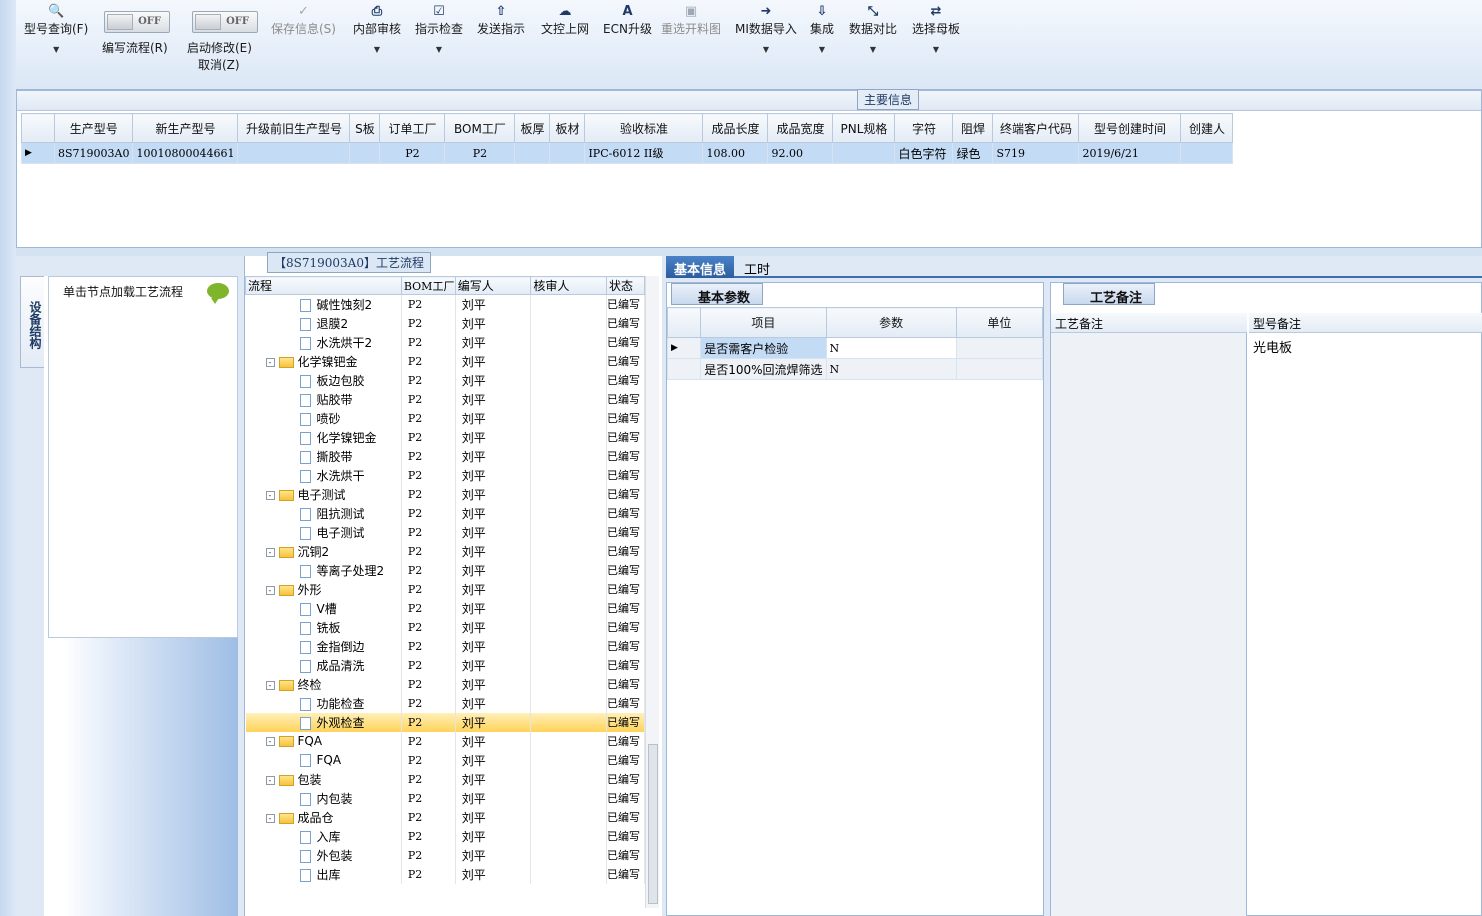  Describe the element at coordinates (855, 369) in the screenshot. I see `table-row: 是否100%回流焊筛选 N` at that location.